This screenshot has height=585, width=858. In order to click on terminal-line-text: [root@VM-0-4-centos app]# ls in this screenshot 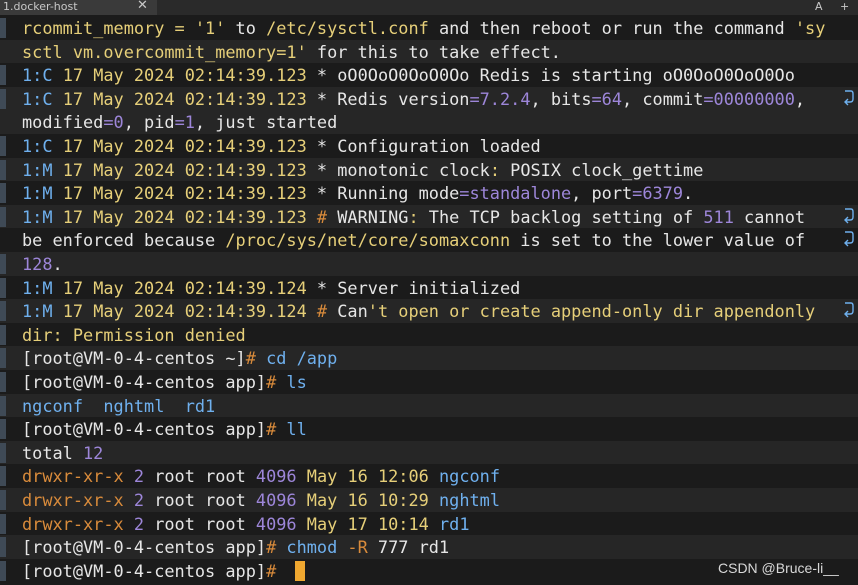, I will do `click(164, 382)`.